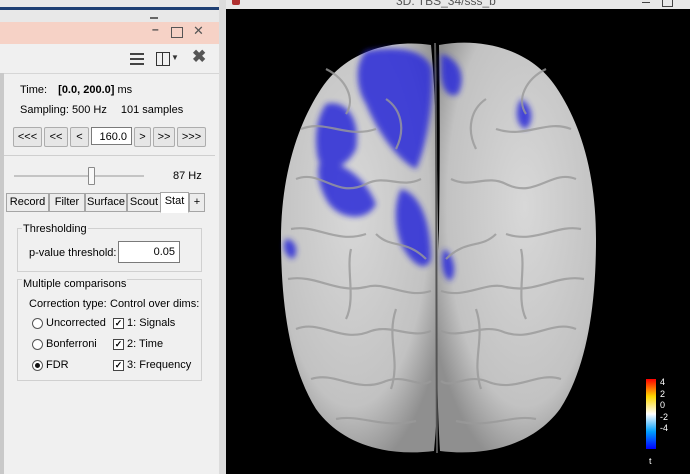 This screenshot has height=474, width=690. What do you see at coordinates (91, 176) in the screenshot?
I see `frequency-slider-thumb` at bounding box center [91, 176].